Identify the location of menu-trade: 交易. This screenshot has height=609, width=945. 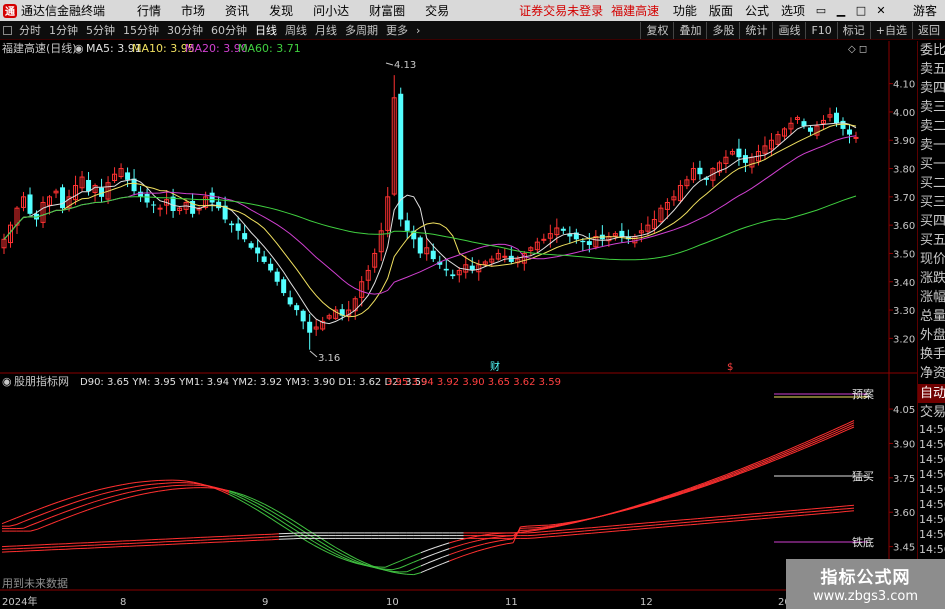
(437, 10).